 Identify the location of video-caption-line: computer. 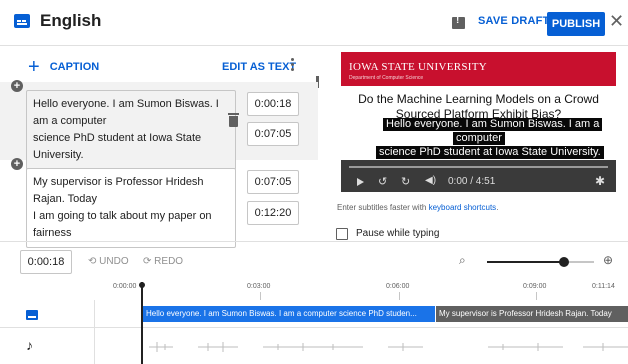
(479, 138).